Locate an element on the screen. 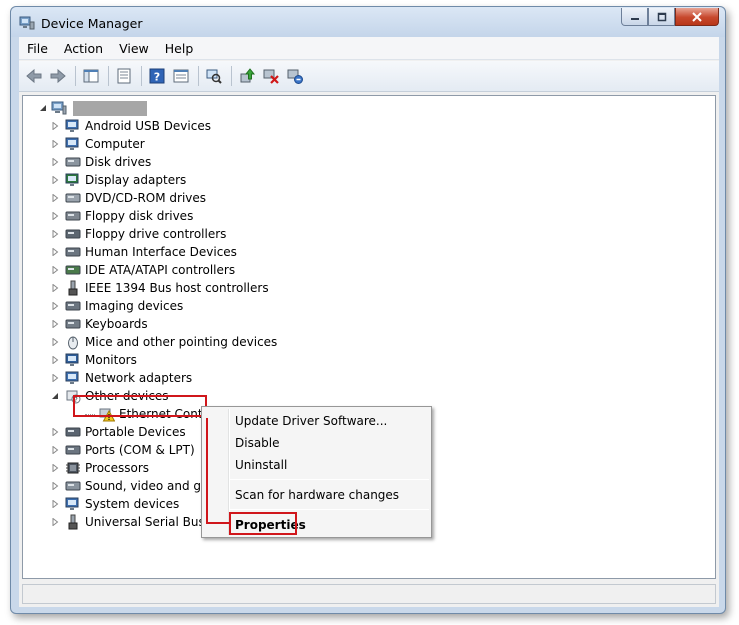  help-button: ? is located at coordinates (157, 76).